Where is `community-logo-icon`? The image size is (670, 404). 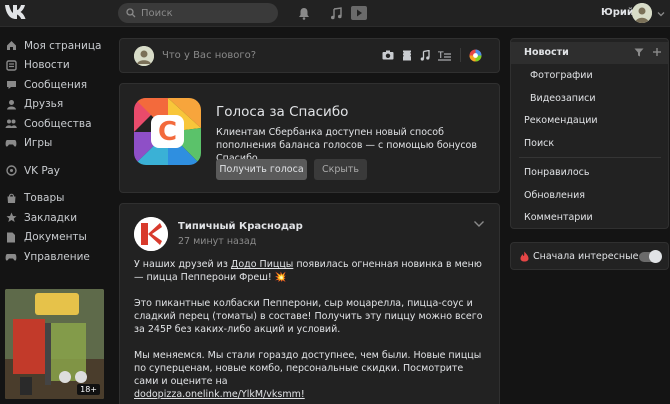 community-logo-icon is located at coordinates (151, 234).